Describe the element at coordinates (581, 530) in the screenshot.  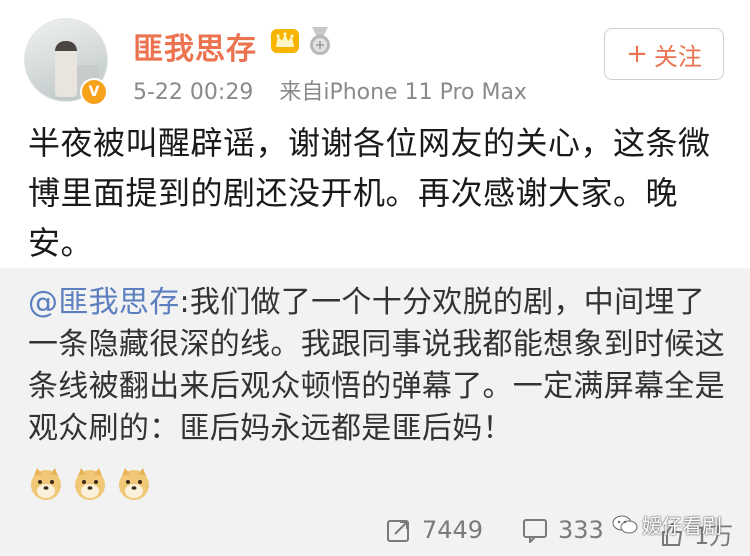
I see `comment-count: 333` at that location.